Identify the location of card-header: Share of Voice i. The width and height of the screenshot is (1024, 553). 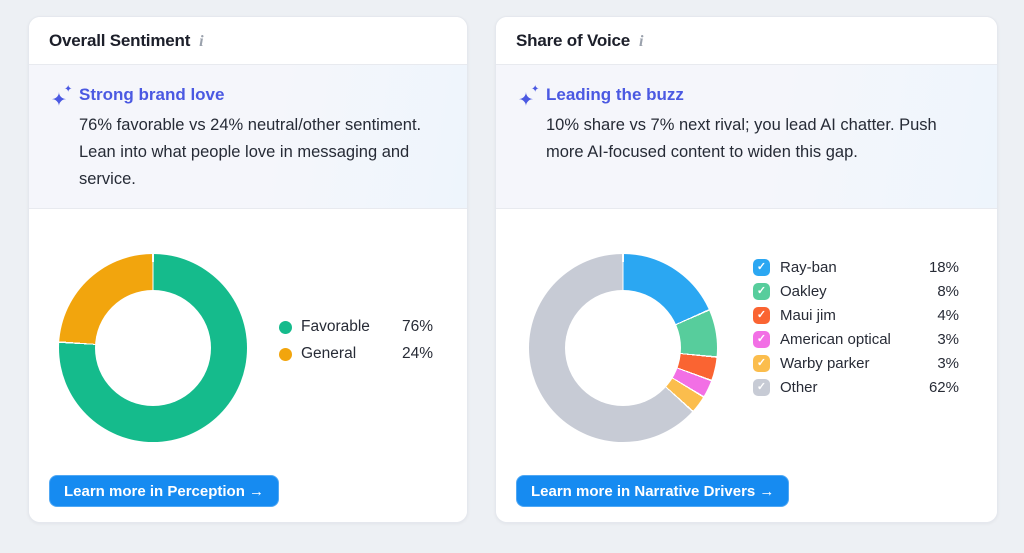
(746, 41).